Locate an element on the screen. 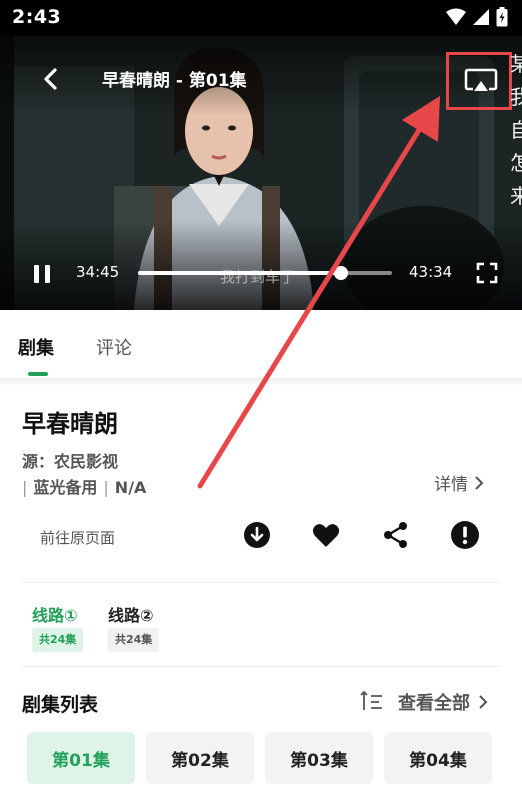  progress-fill is located at coordinates (239, 273).